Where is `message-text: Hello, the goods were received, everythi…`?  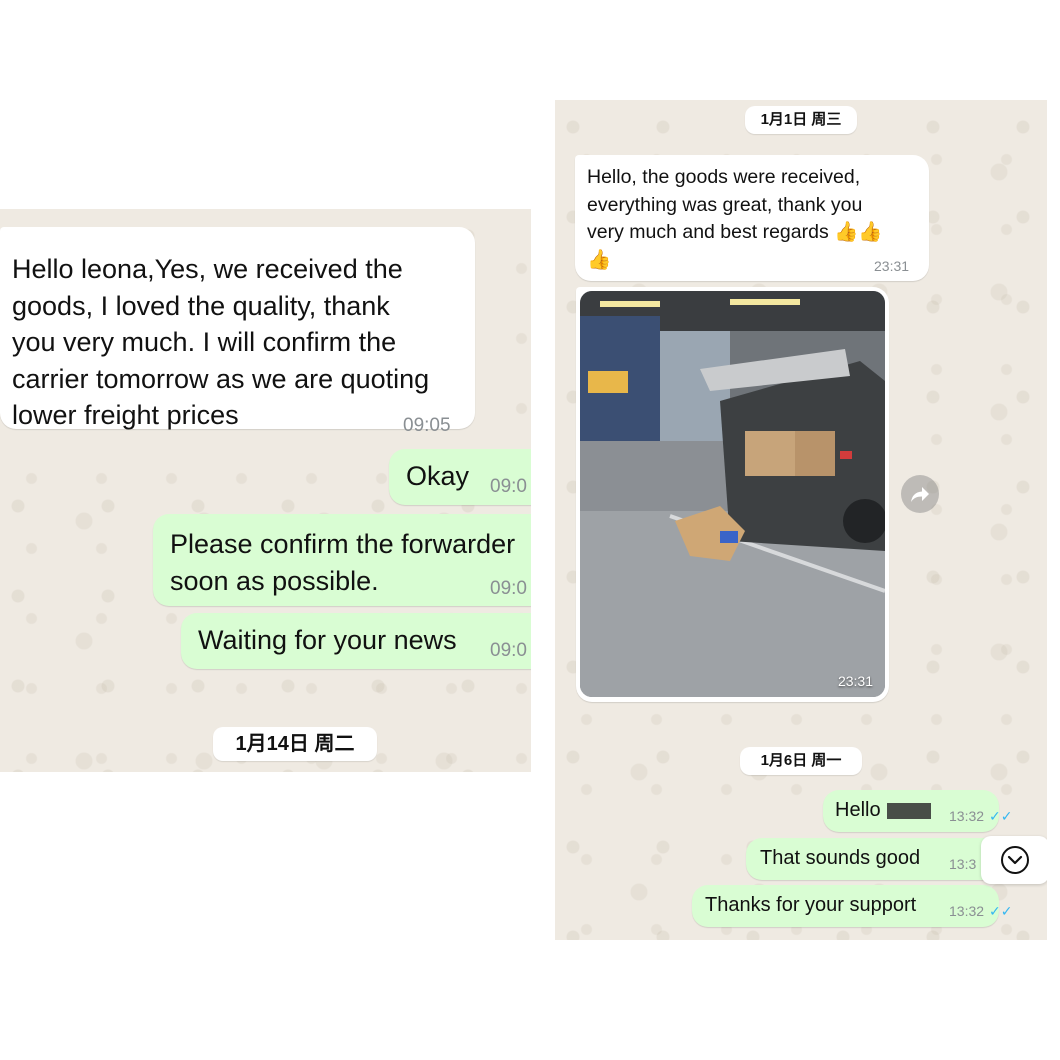
message-text: Hello, the goods were received, everythi… is located at coordinates (735, 218).